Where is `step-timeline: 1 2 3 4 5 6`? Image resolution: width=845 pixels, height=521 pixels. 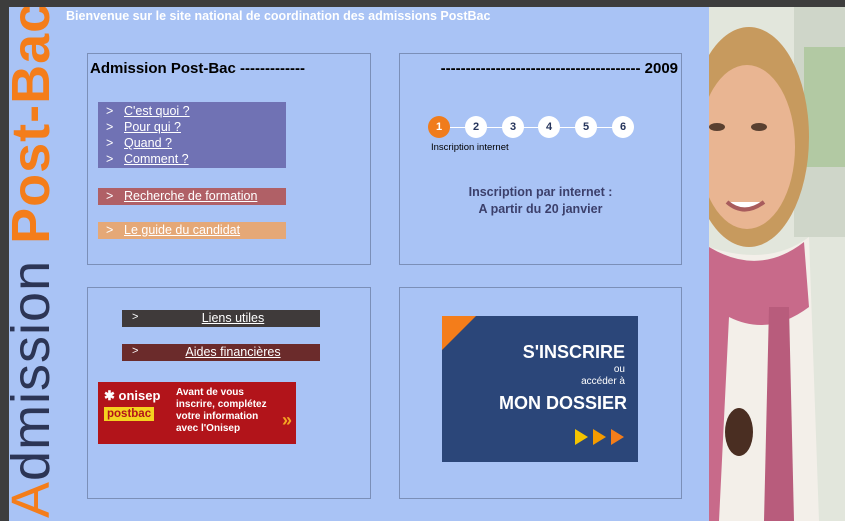
step-timeline: 1 2 3 4 5 6 is located at coordinates (533, 128).